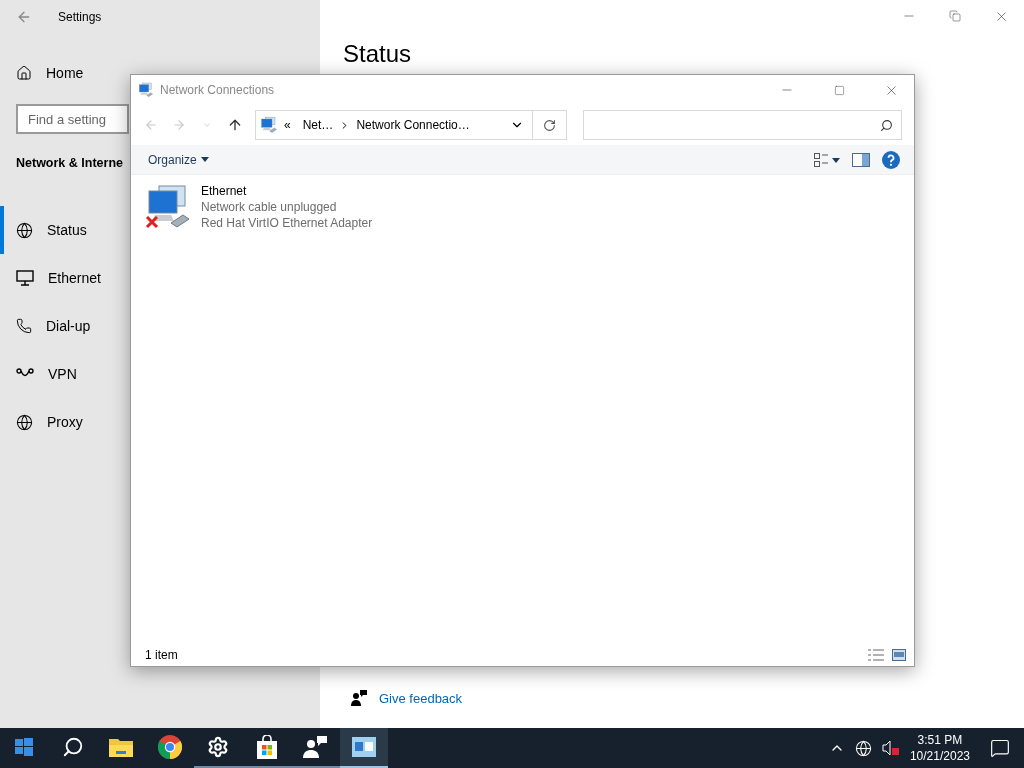  I want to click on home-icon, so click(24, 73).